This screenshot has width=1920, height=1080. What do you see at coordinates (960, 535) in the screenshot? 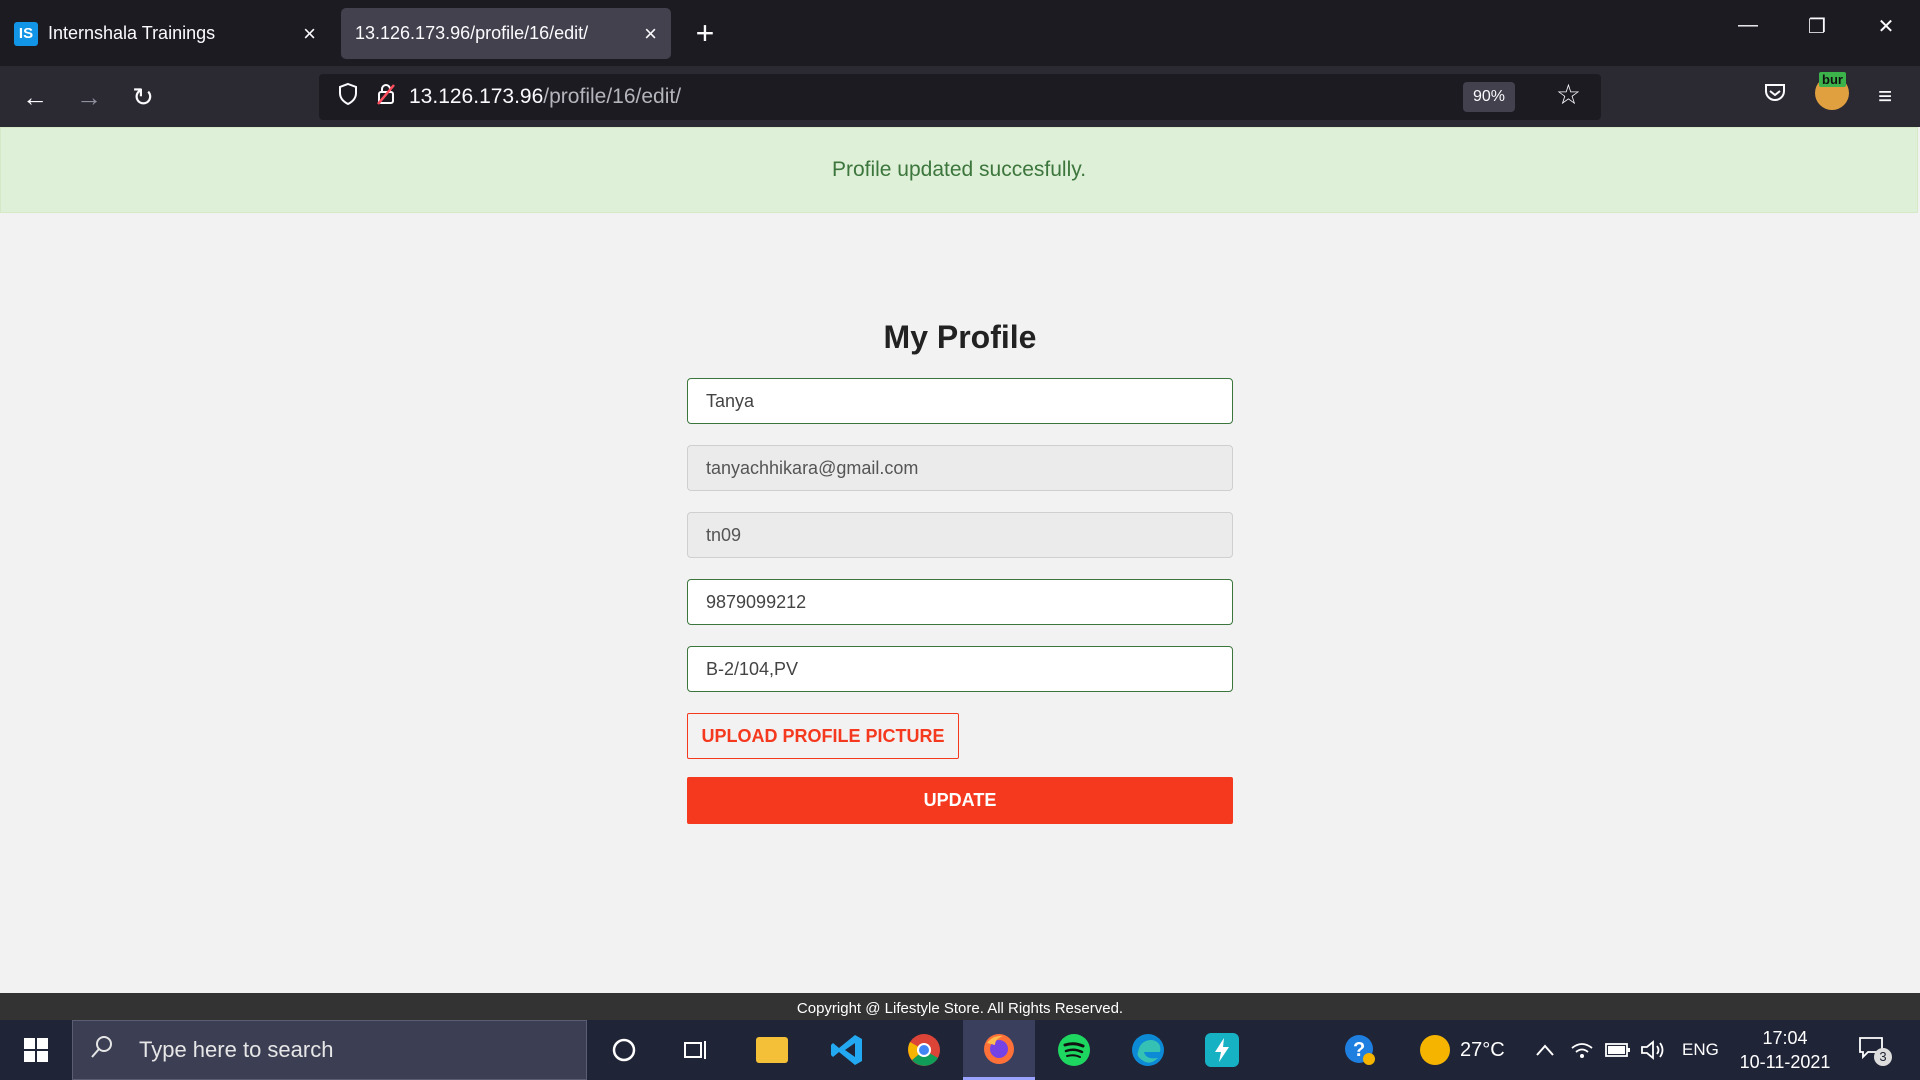
I see `username-field: tn09` at bounding box center [960, 535].